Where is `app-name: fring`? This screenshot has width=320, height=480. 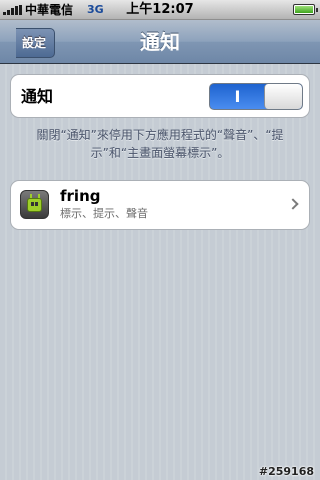 app-name: fring is located at coordinates (80, 196).